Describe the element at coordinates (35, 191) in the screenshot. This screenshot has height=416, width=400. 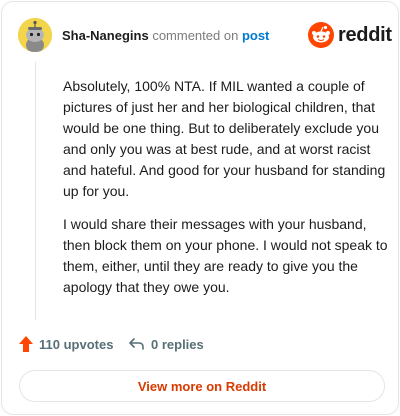
I see `thread-line` at that location.